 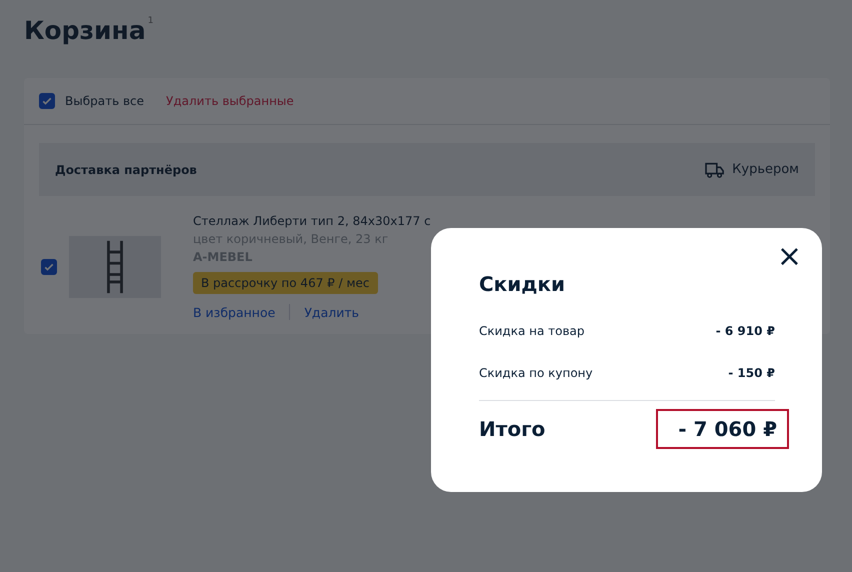 What do you see at coordinates (234, 312) in the screenshot?
I see `item-action-link: В избранное` at bounding box center [234, 312].